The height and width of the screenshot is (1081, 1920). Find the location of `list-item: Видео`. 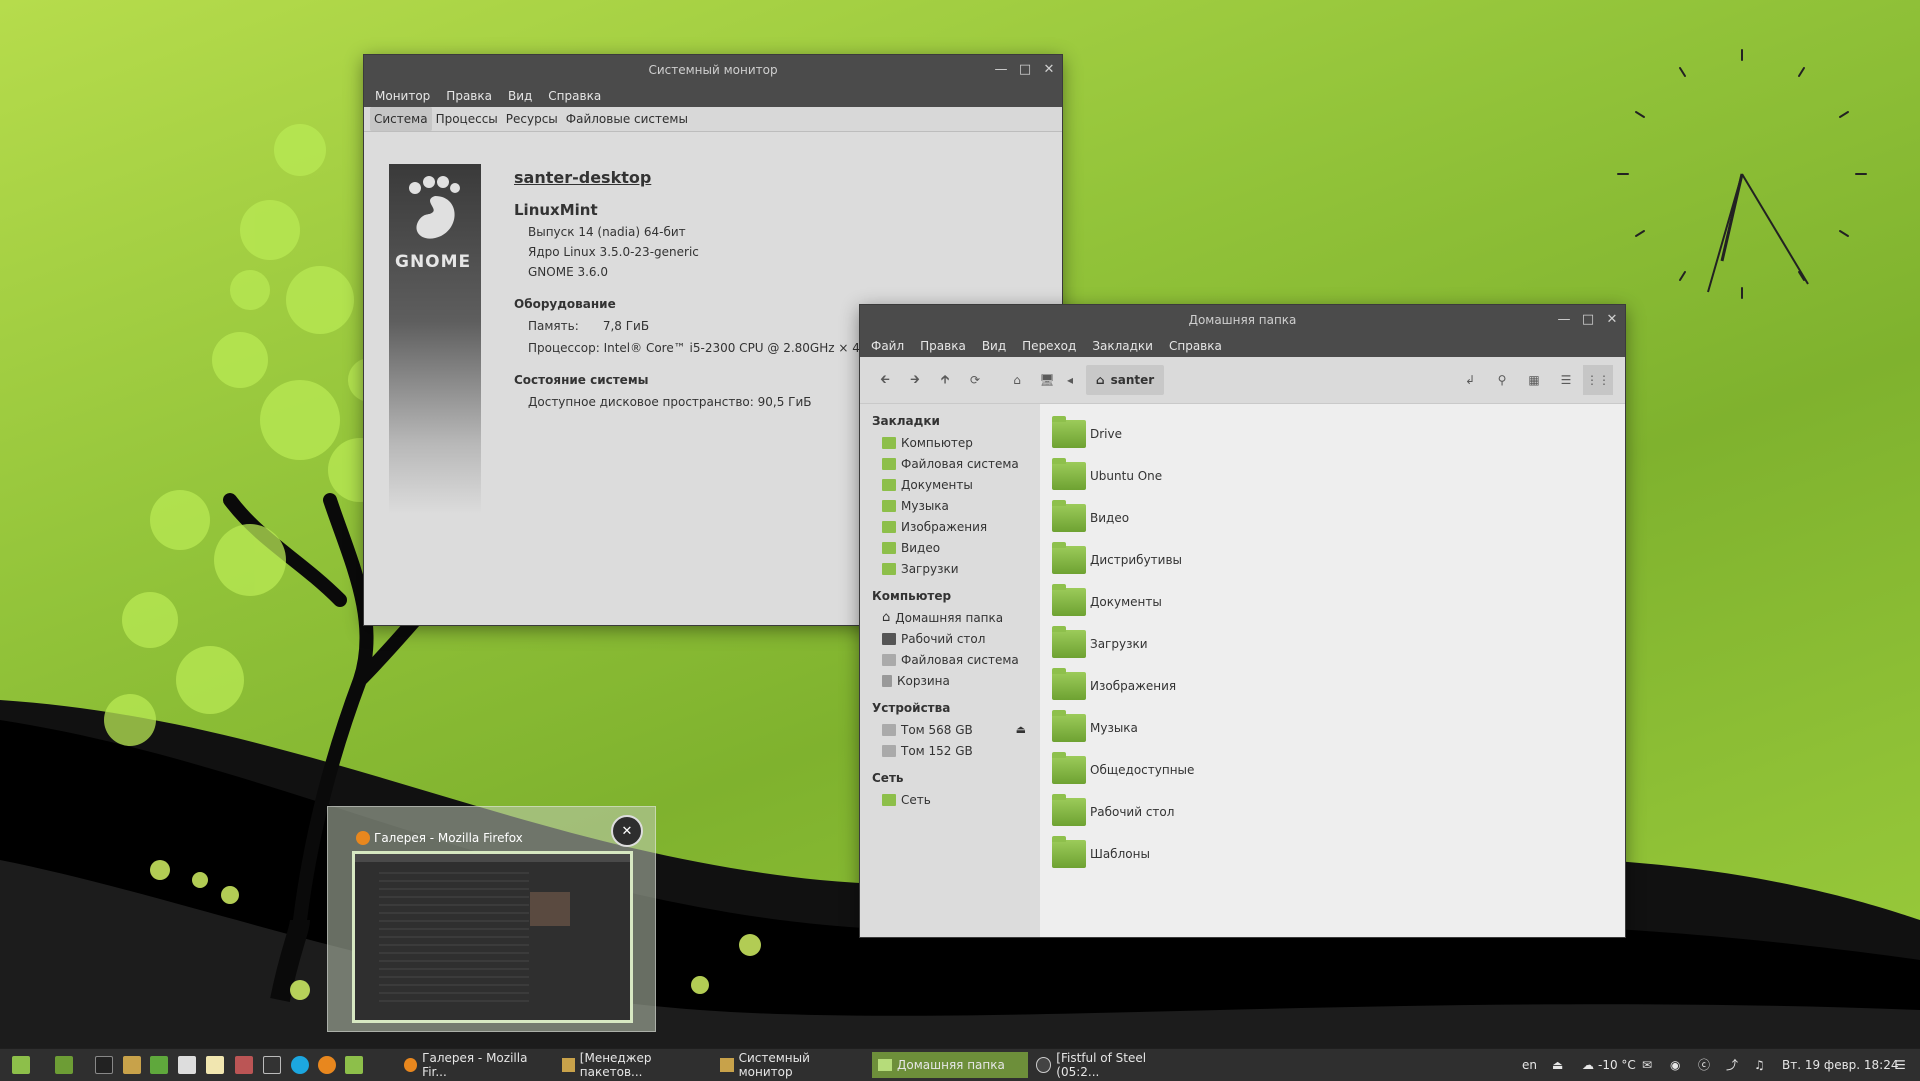

list-item: Видео is located at coordinates (1090, 518).